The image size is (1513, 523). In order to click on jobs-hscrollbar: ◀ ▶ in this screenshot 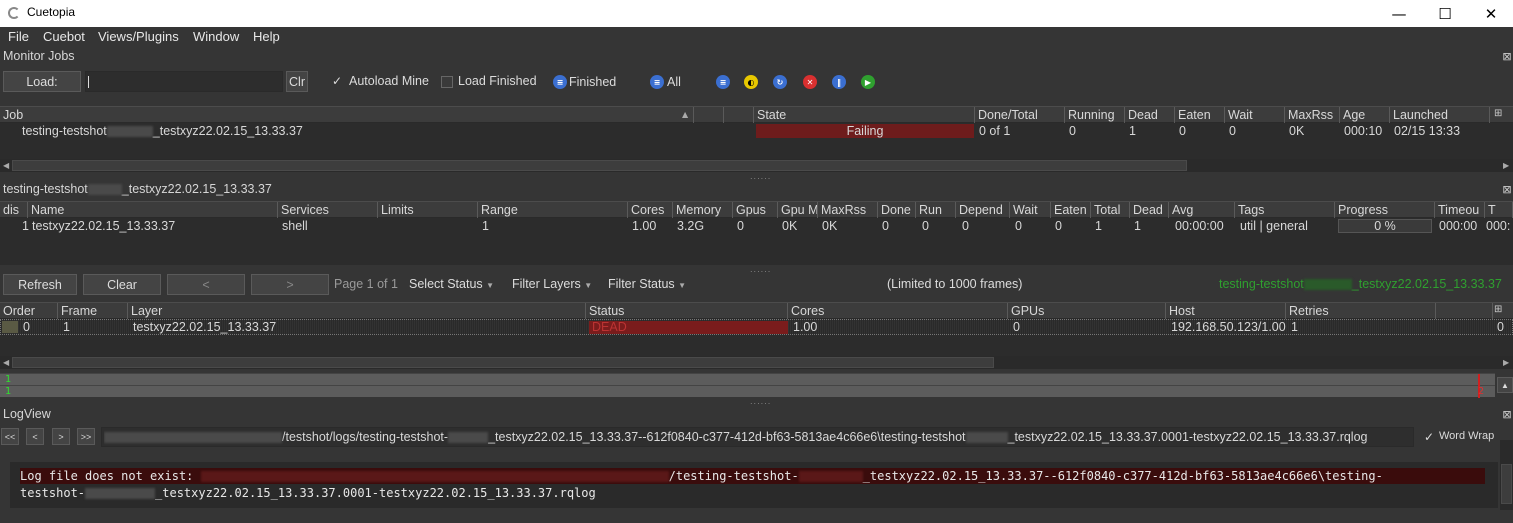, I will do `click(756, 165)`.